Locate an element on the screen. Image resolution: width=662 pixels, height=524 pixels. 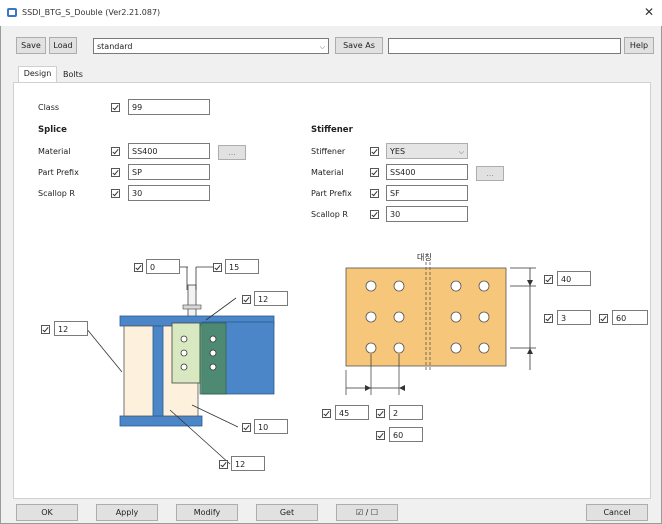
symmetry-label: 대칭 is located at coordinates (424, 257).